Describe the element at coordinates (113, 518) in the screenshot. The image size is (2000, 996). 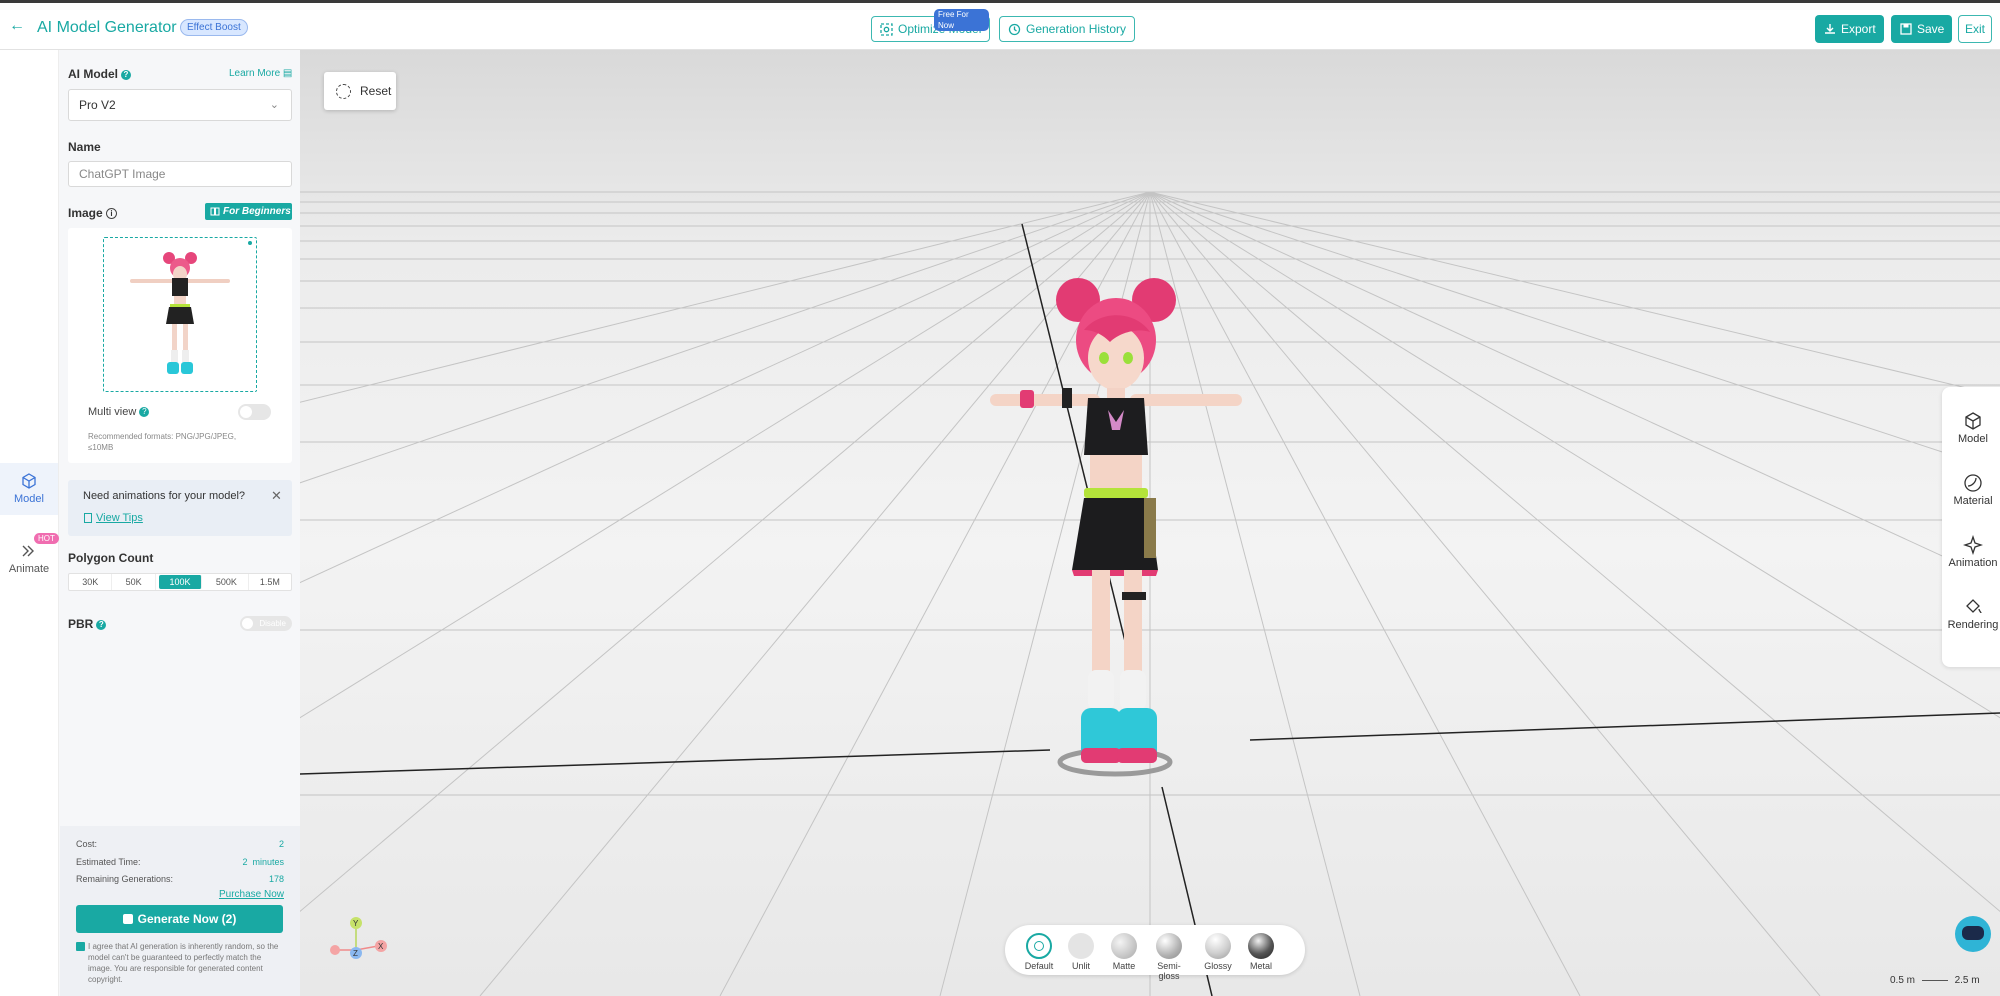
I see `view-tips-link: View Tips` at that location.